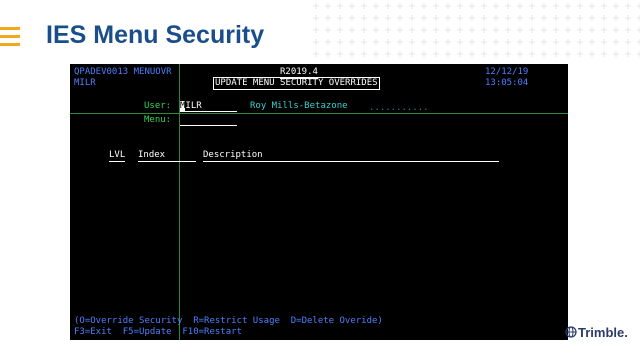  Describe the element at coordinates (296, 83) in the screenshot. I see `screen-title: UPDATE MENU SECURITY OVERRIDES` at that location.